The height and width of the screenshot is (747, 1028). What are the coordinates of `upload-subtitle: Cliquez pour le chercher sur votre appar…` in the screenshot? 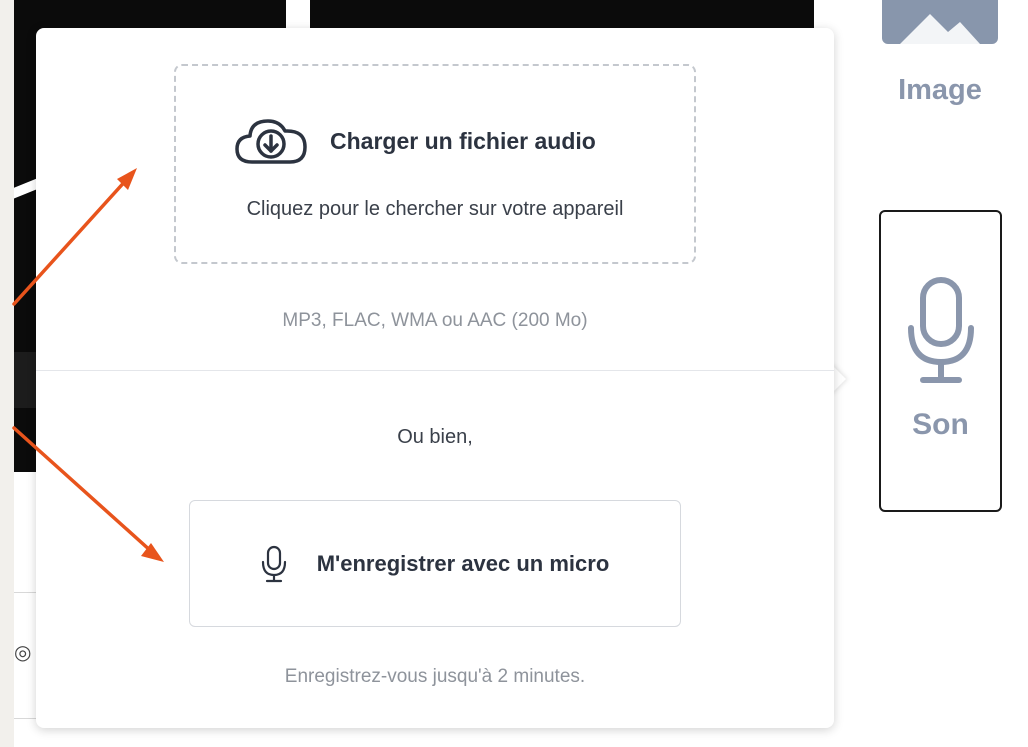 It's located at (435, 209).